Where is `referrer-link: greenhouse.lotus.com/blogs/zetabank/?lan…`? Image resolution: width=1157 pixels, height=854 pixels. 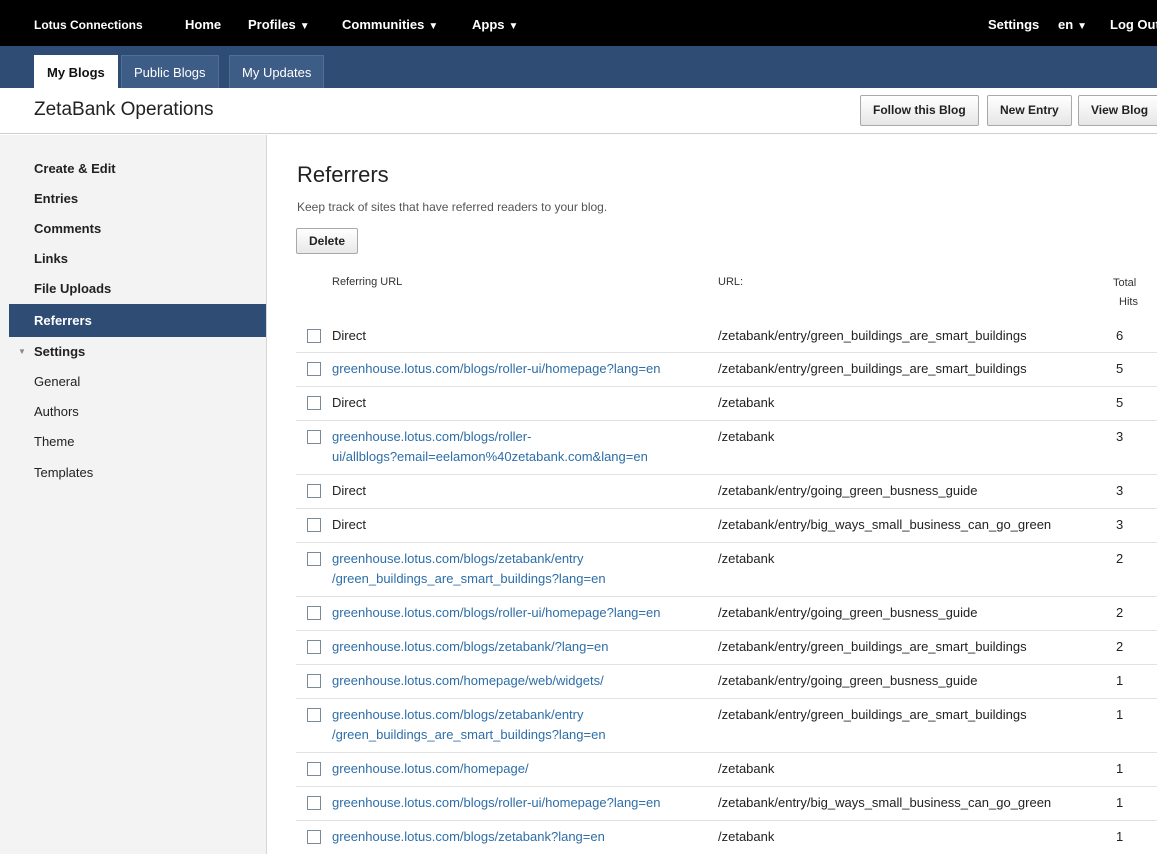
referrer-link: greenhouse.lotus.com/blogs/zetabank/?lan… is located at coordinates (522, 647).